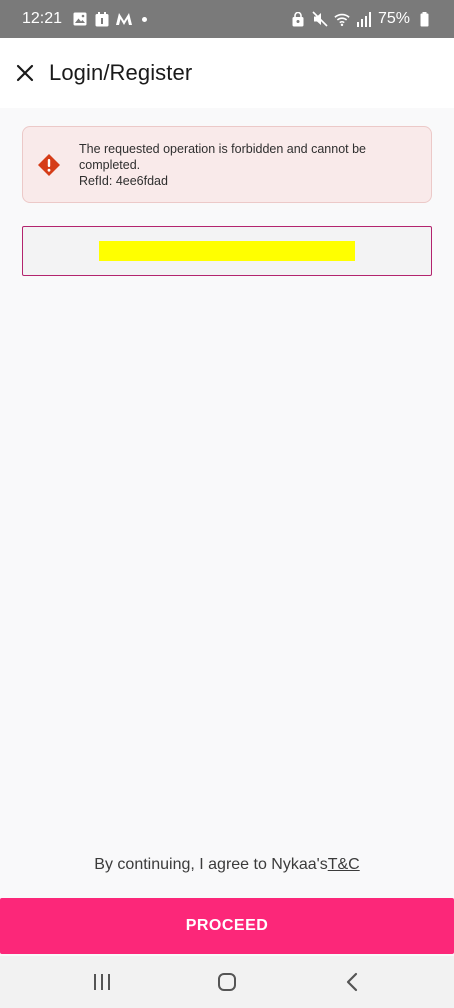 Image resolution: width=454 pixels, height=1008 pixels. What do you see at coordinates (121, 72) in the screenshot?
I see `page-title: Login/Register` at bounding box center [121, 72].